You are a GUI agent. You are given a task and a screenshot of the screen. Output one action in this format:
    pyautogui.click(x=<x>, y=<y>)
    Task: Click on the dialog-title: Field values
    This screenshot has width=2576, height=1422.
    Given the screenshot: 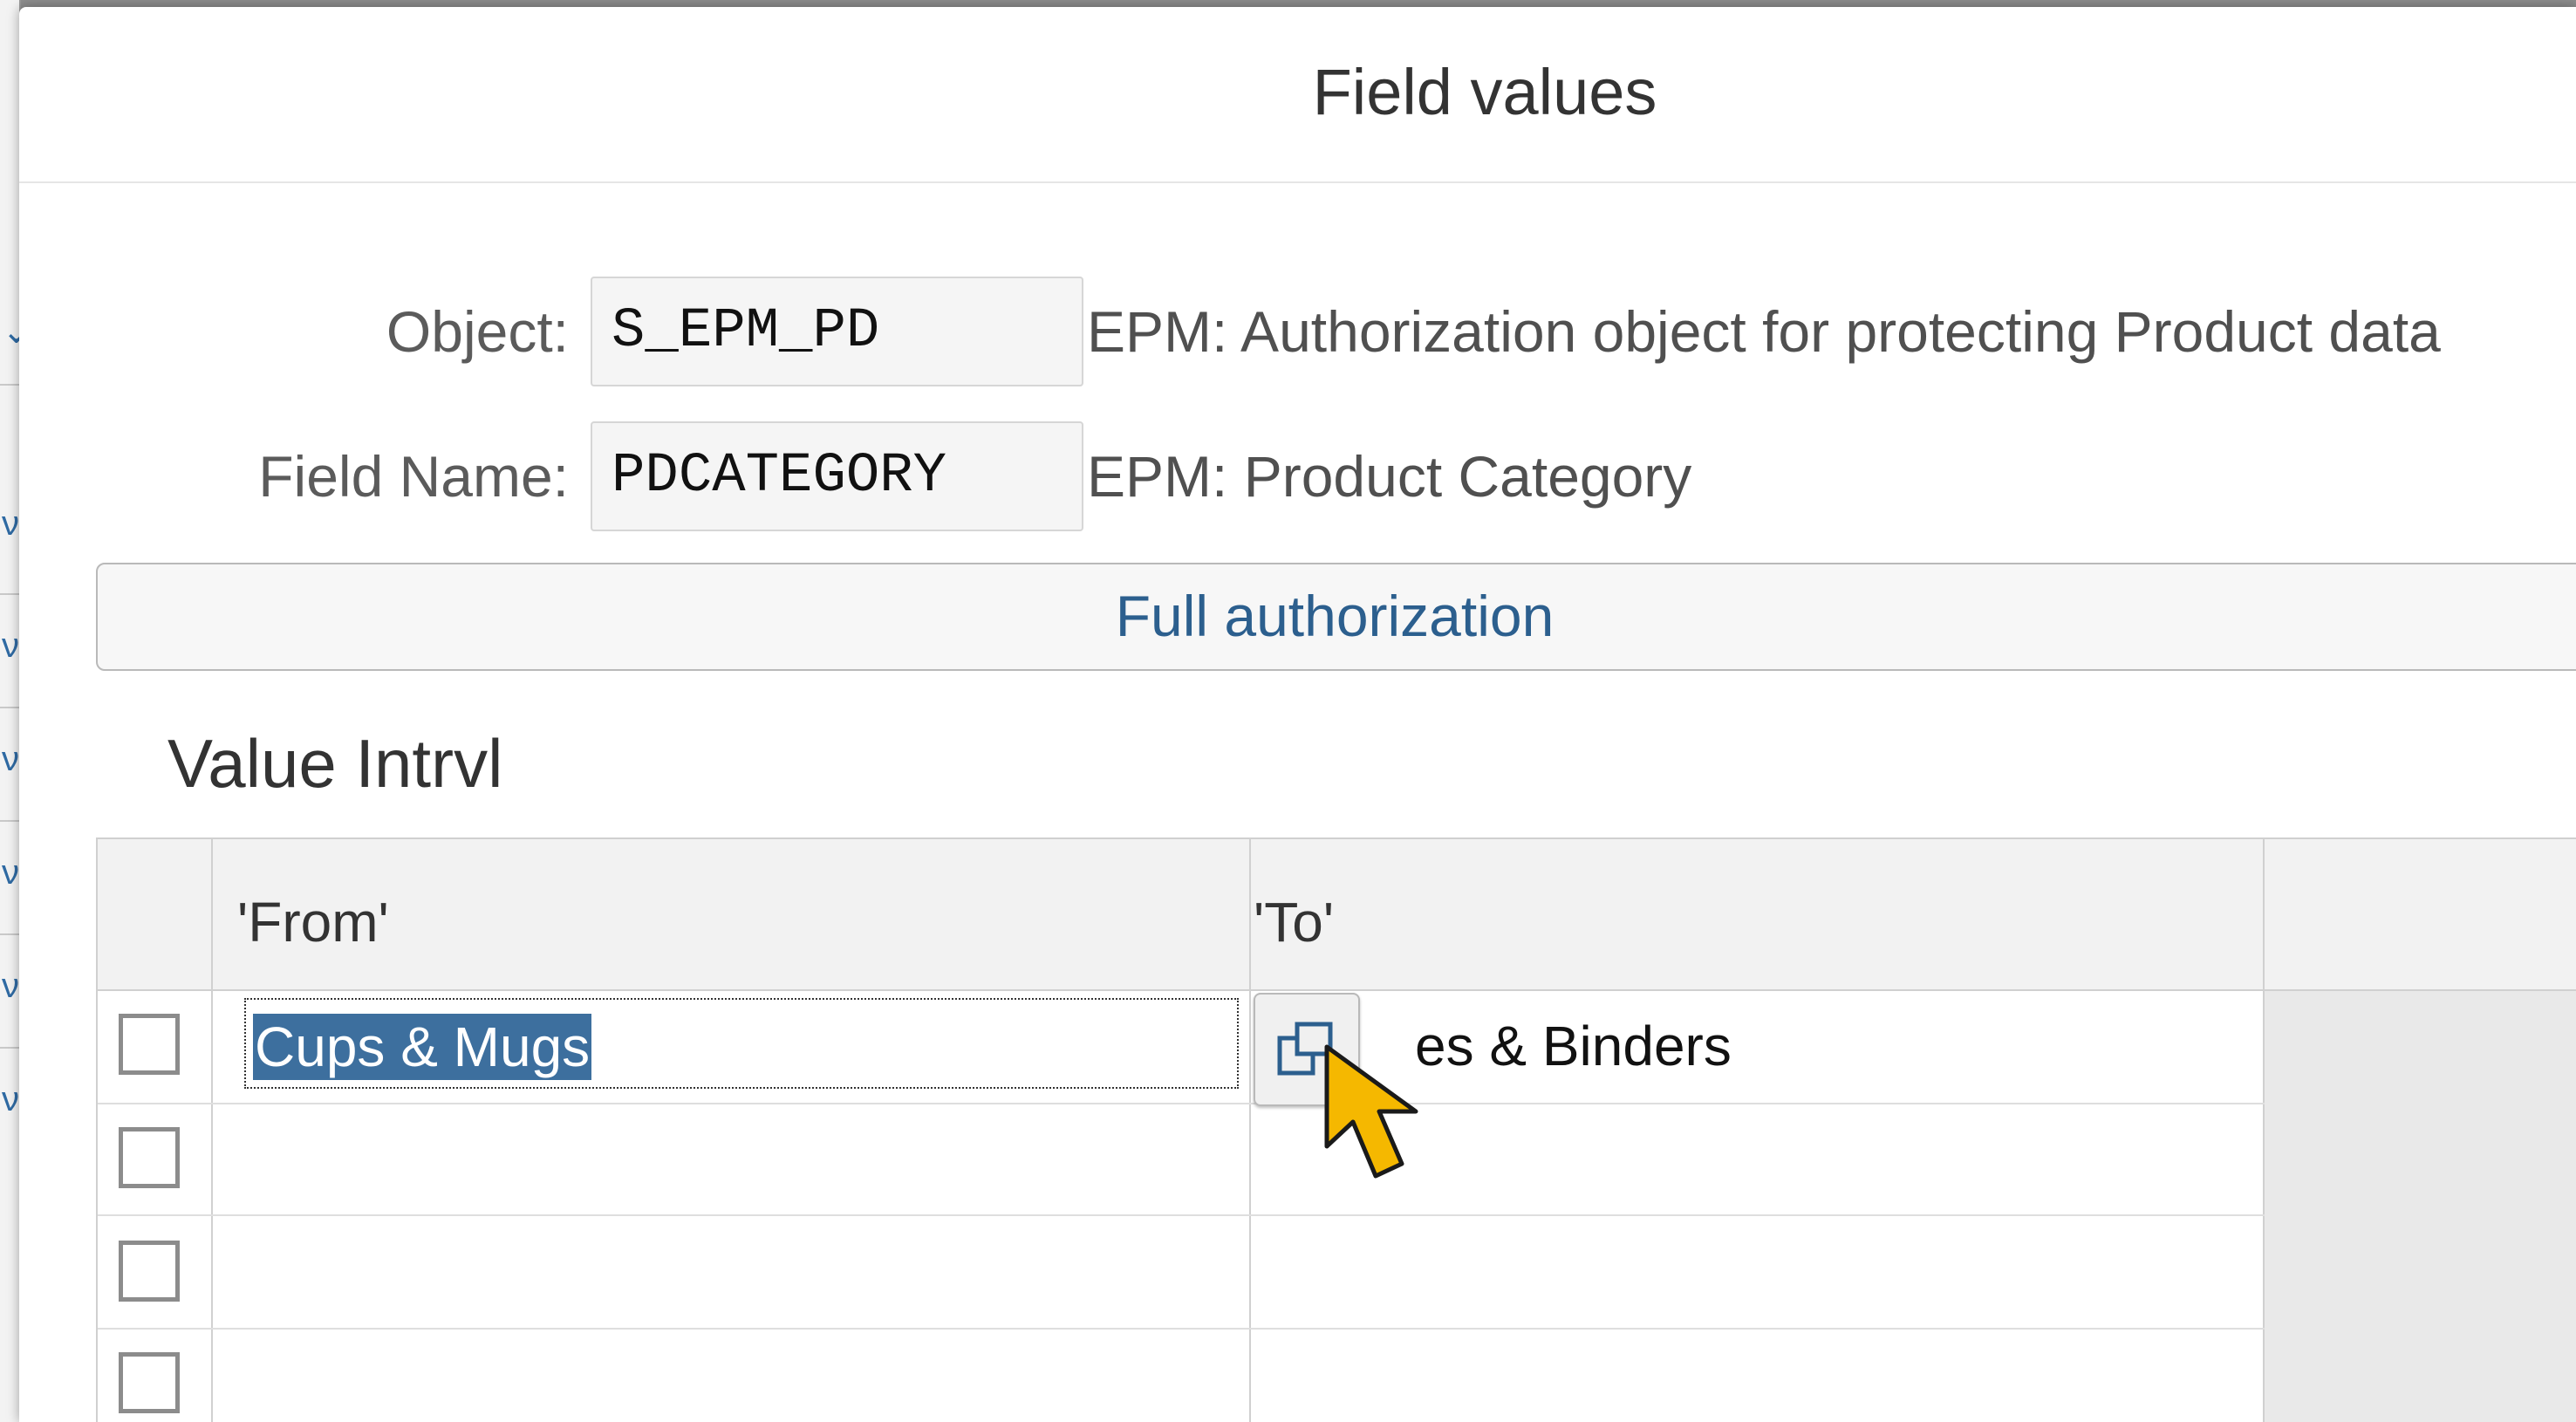 What is the action you would take?
    pyautogui.click(x=1484, y=92)
    